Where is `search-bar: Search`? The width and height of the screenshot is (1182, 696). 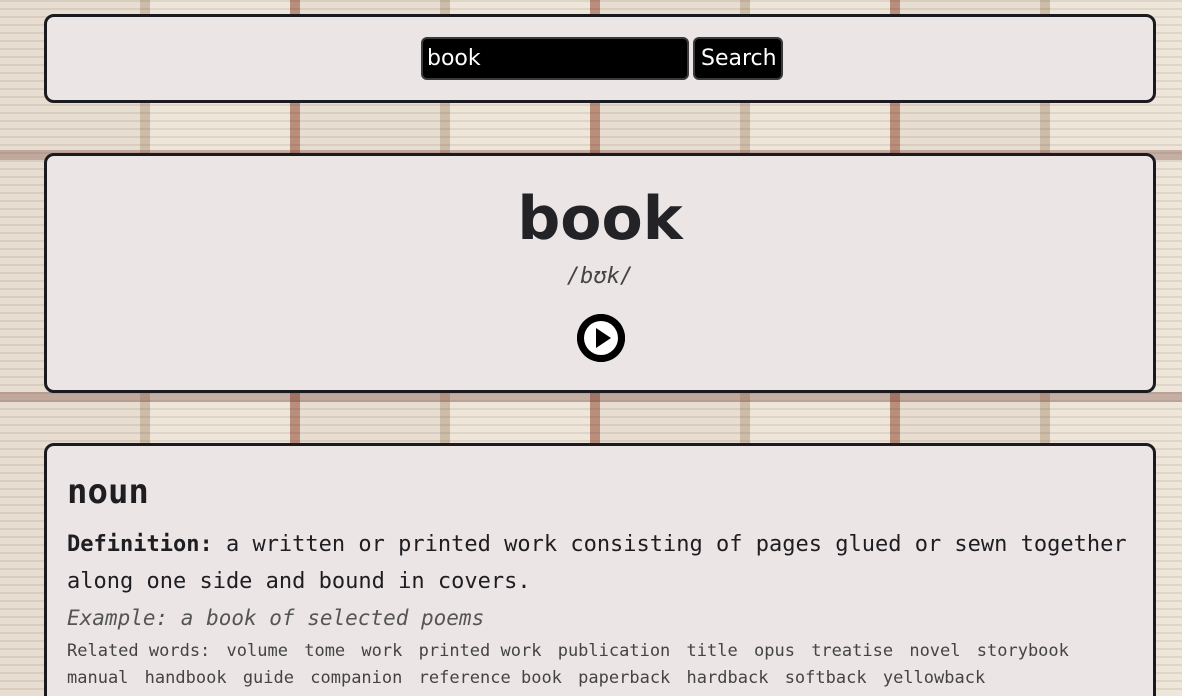
search-bar: Search is located at coordinates (602, 58).